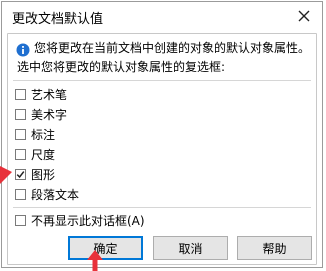 This screenshot has height=271, width=326. I want to click on close-button, so click(304, 16).